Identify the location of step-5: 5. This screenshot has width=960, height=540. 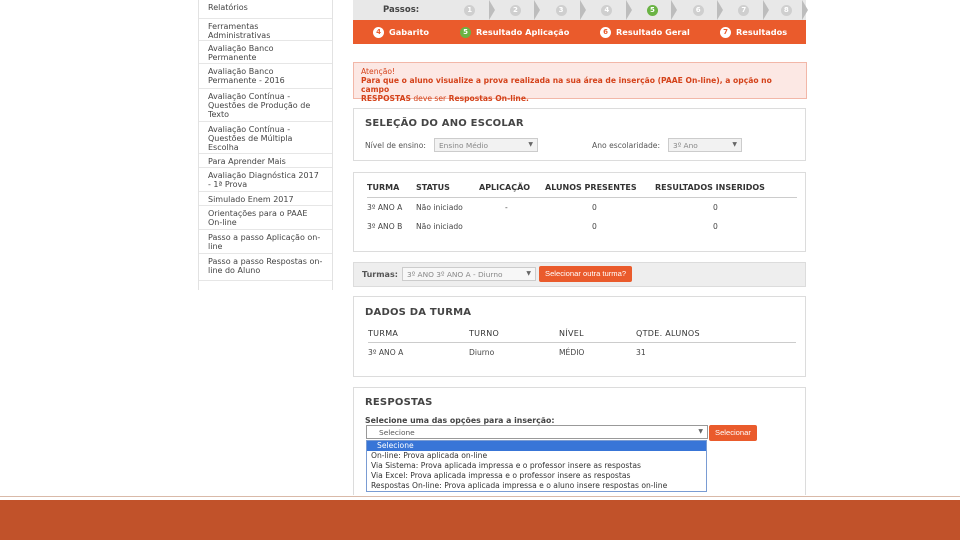
(653, 10).